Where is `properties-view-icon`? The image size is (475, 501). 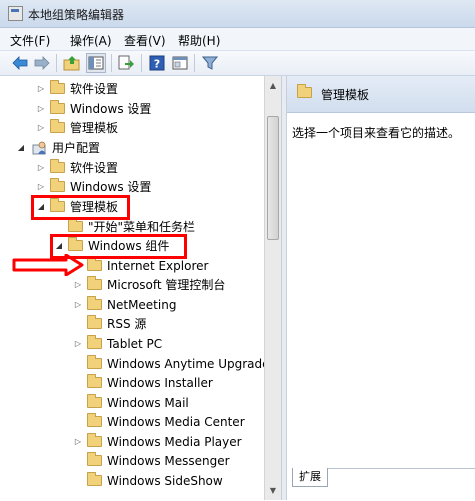
properties-view-icon is located at coordinates (180, 63).